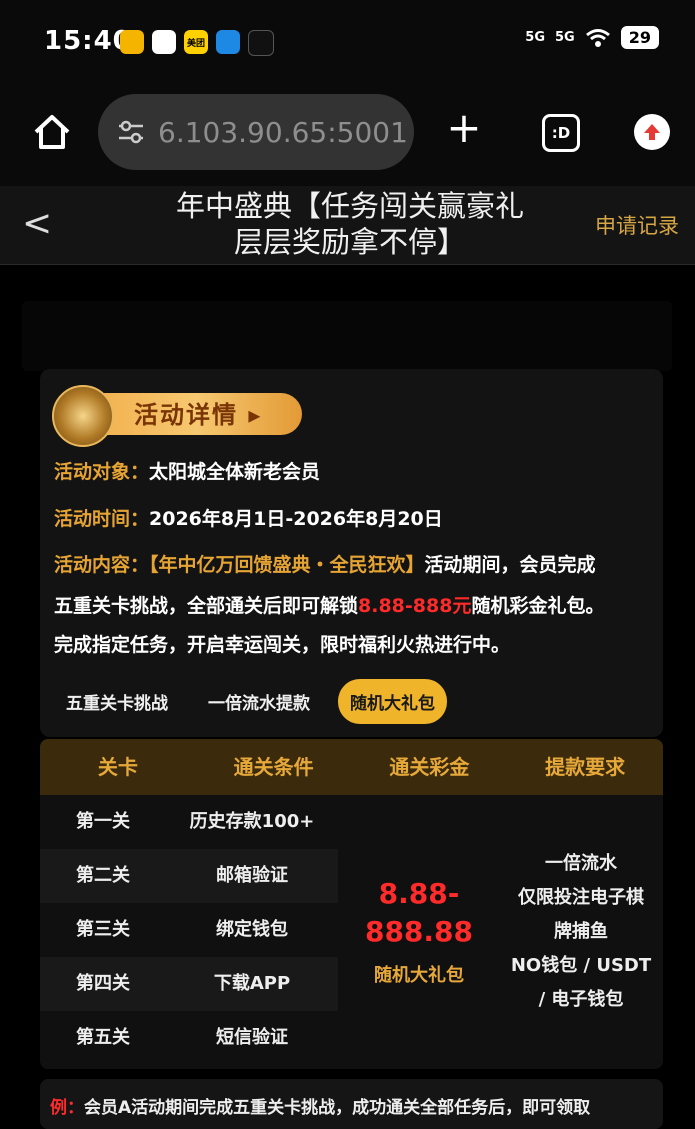 The image size is (695, 1129). I want to click on content-highlight: 【年中亿万回馈盛典・全民狂欢】, so click(287, 565).